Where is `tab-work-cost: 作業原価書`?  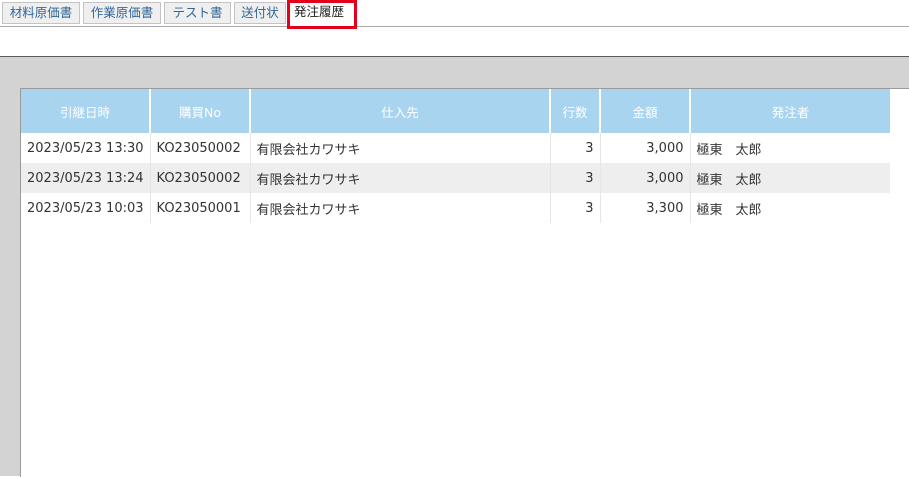 tab-work-cost: 作業原価書 is located at coordinates (122, 13).